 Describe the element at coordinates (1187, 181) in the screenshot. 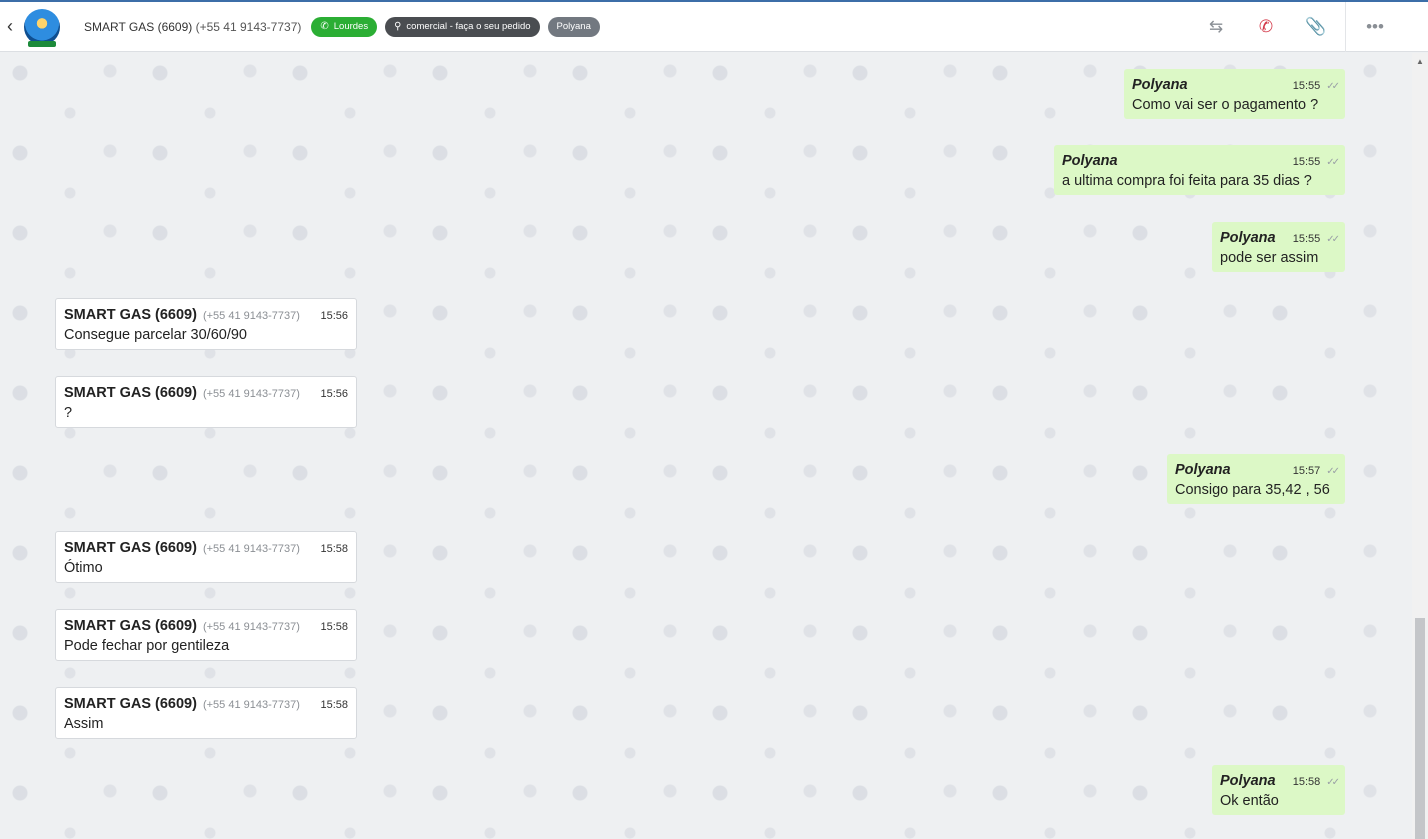

I see `message-text: a ultima compra foi feita para 35 dias ?` at that location.